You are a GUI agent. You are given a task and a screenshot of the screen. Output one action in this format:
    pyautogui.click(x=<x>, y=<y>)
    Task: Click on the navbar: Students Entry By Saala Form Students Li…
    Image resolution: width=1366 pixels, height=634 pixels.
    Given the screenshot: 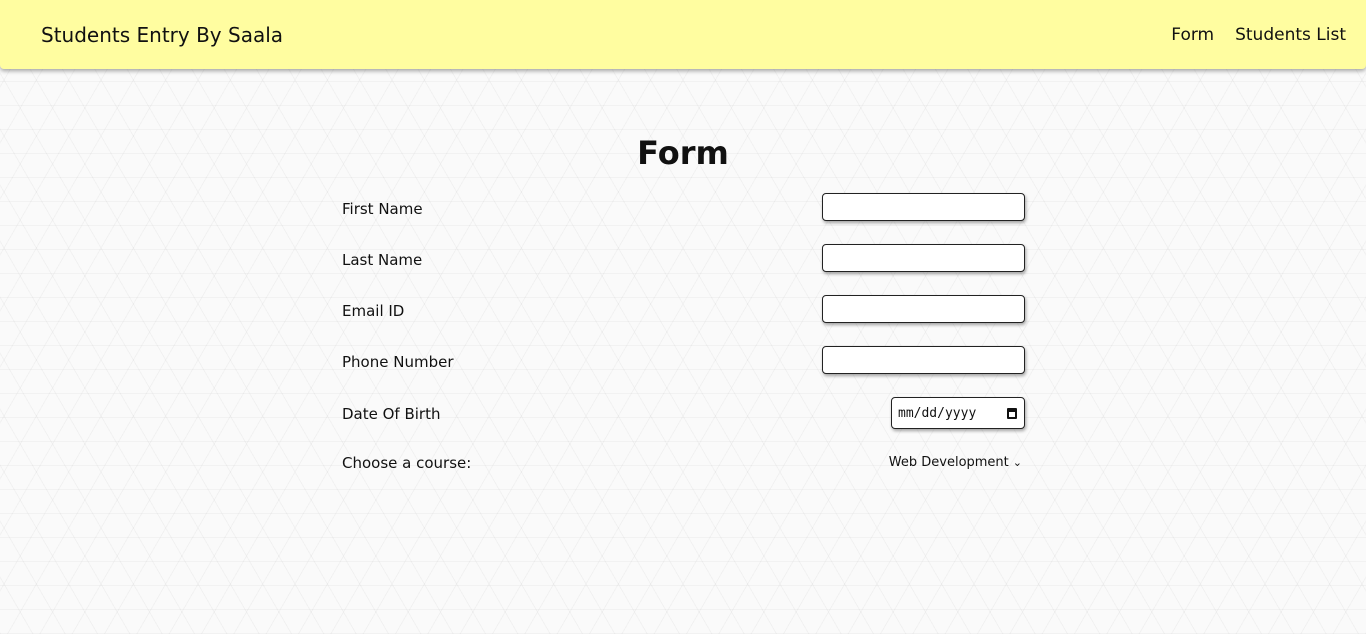 What is the action you would take?
    pyautogui.click(x=683, y=34)
    